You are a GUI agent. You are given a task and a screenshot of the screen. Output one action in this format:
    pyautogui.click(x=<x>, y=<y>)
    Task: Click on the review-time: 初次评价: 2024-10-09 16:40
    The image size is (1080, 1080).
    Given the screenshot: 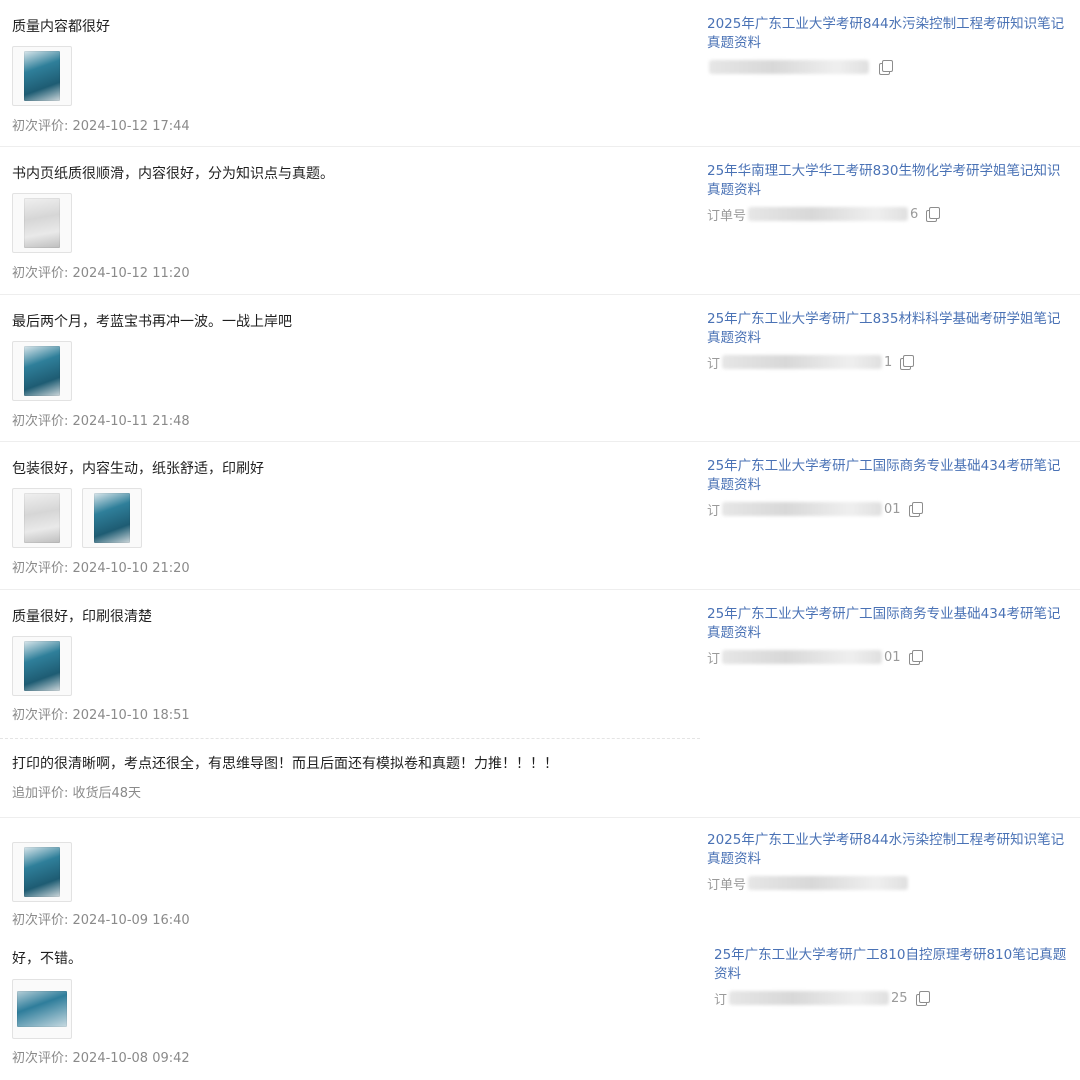 What is the action you would take?
    pyautogui.click(x=101, y=920)
    